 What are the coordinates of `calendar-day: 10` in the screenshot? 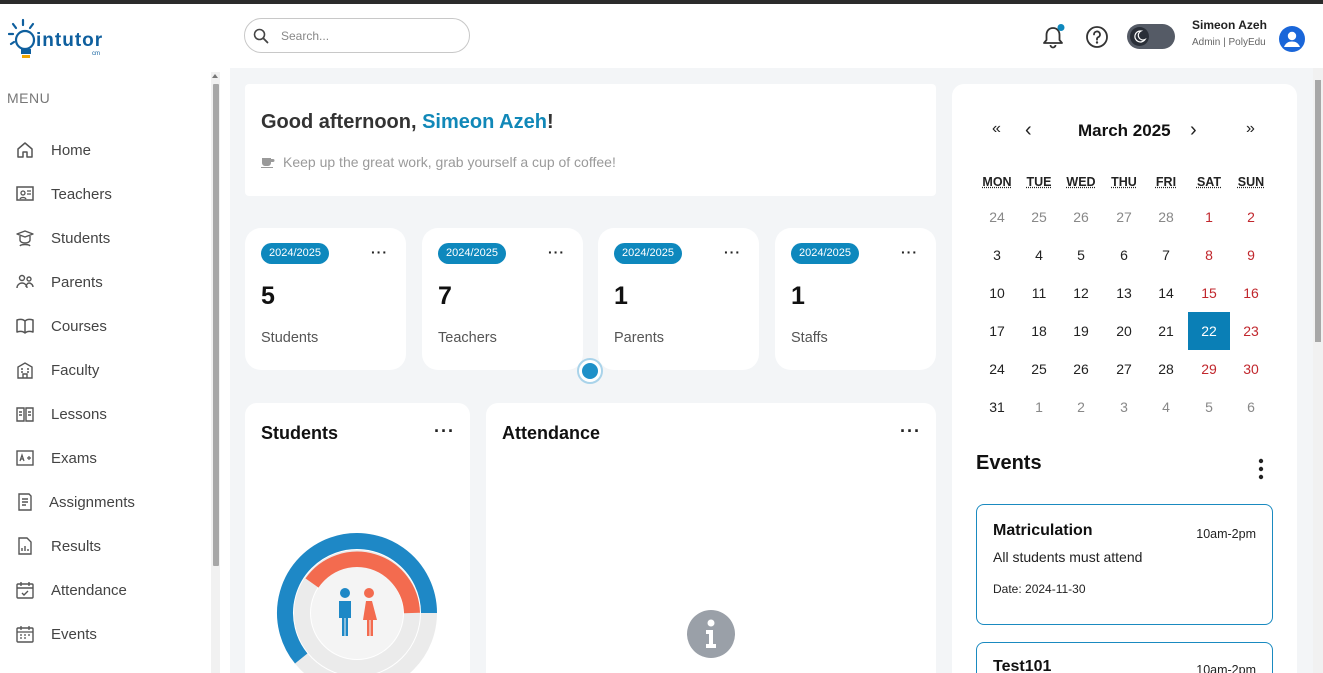 It's located at (997, 293).